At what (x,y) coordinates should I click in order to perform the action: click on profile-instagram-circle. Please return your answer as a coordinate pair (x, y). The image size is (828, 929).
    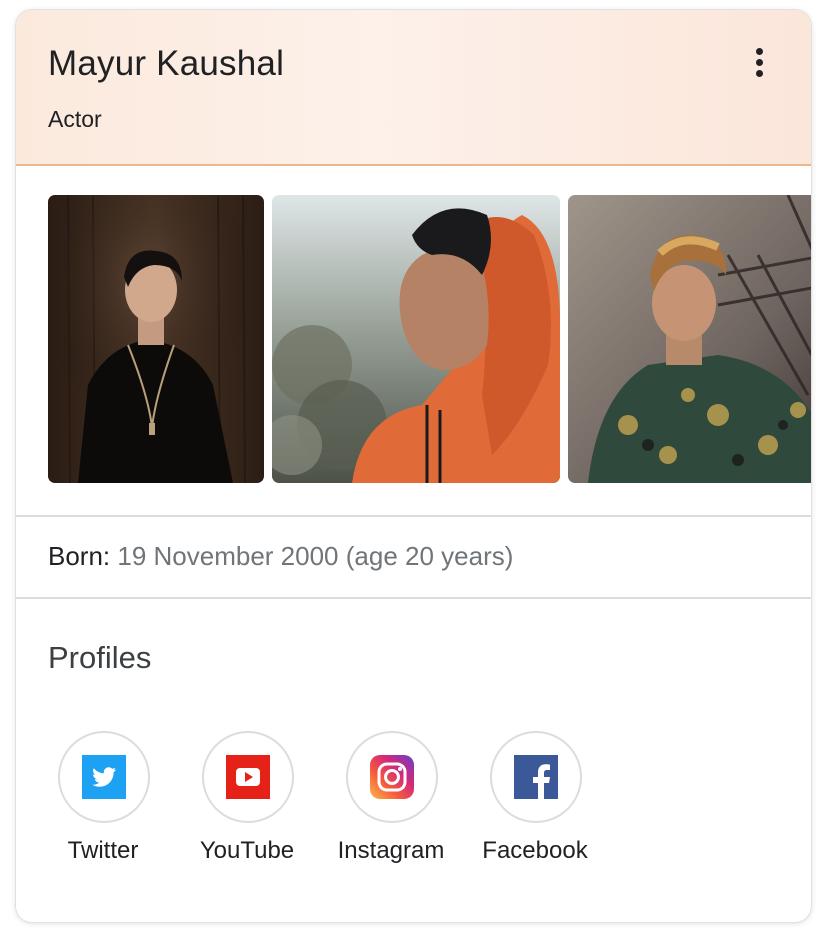
    Looking at the image, I should click on (392, 777).